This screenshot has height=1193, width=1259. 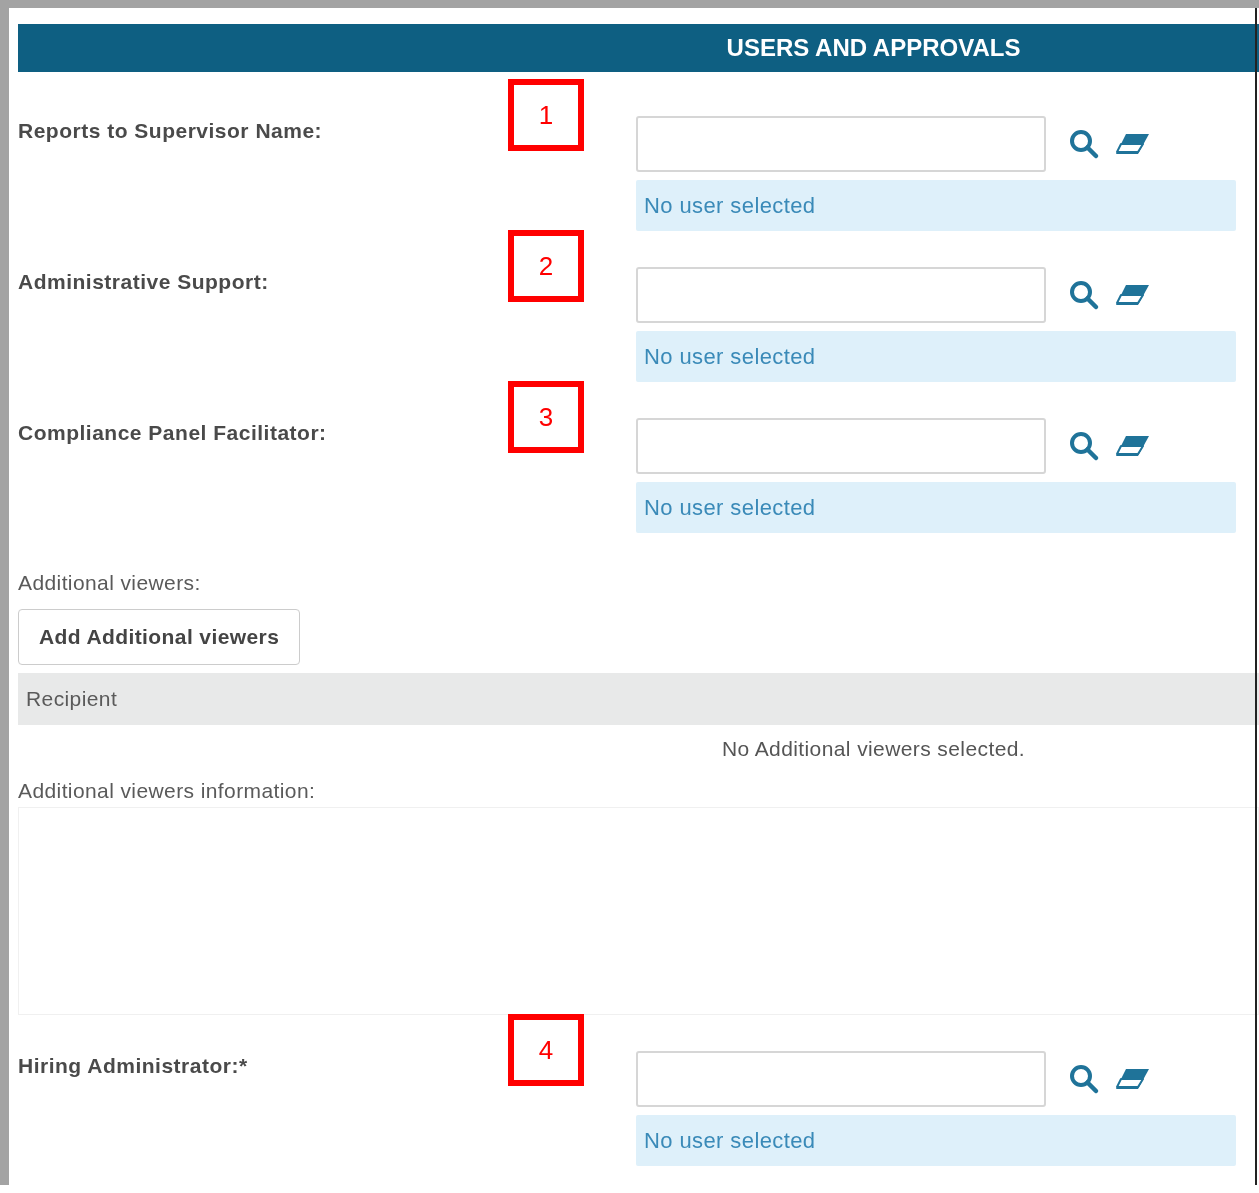 What do you see at coordinates (170, 131) in the screenshot?
I see `field-label: Reports to Supervisor Name:` at bounding box center [170, 131].